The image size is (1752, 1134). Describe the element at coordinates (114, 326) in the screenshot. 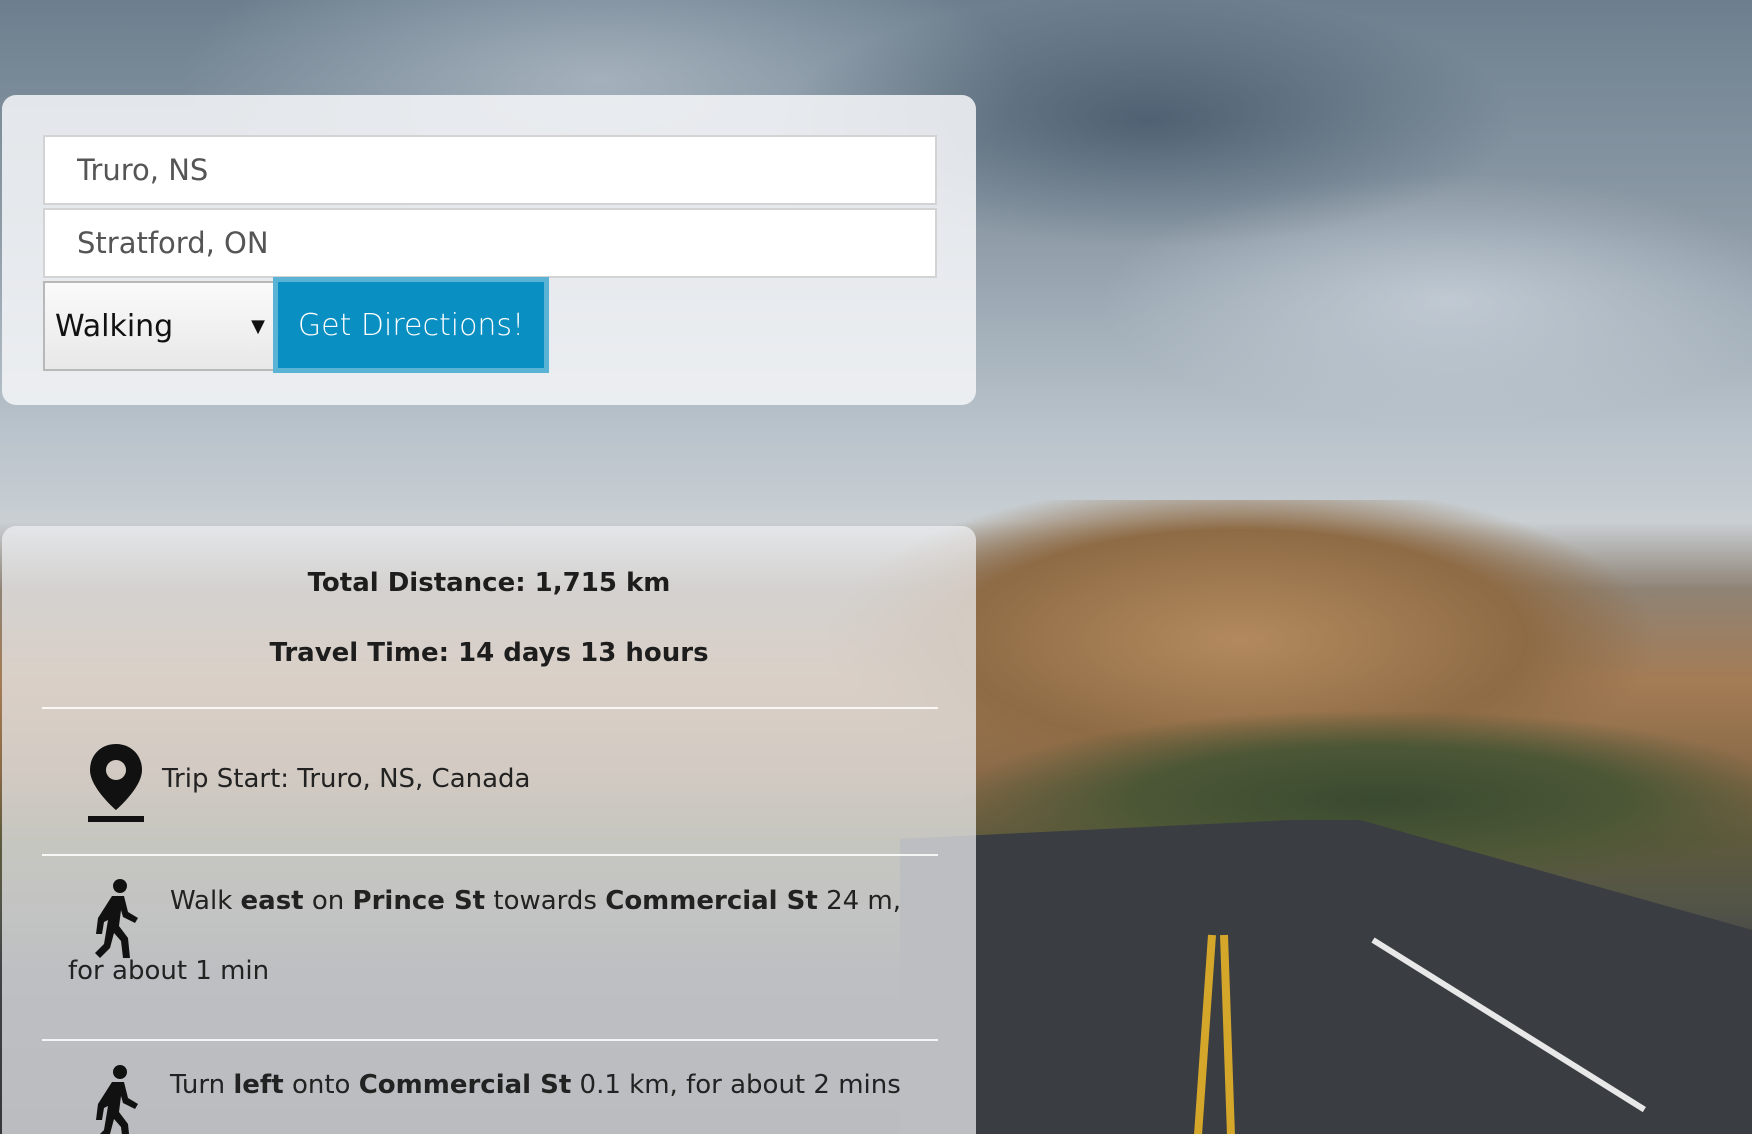

I see `travel-mode-selected: Walking` at that location.